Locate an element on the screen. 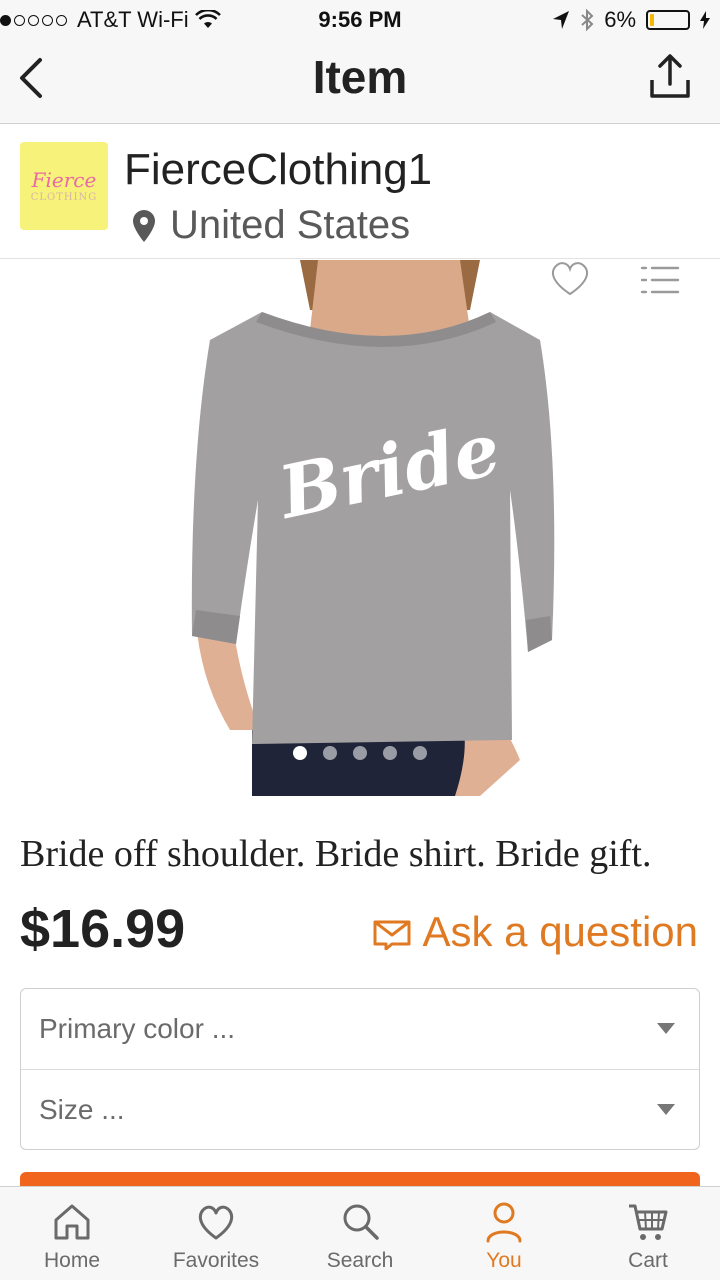 The width and height of the screenshot is (720, 1280). location-pin-icon is located at coordinates (144, 225).